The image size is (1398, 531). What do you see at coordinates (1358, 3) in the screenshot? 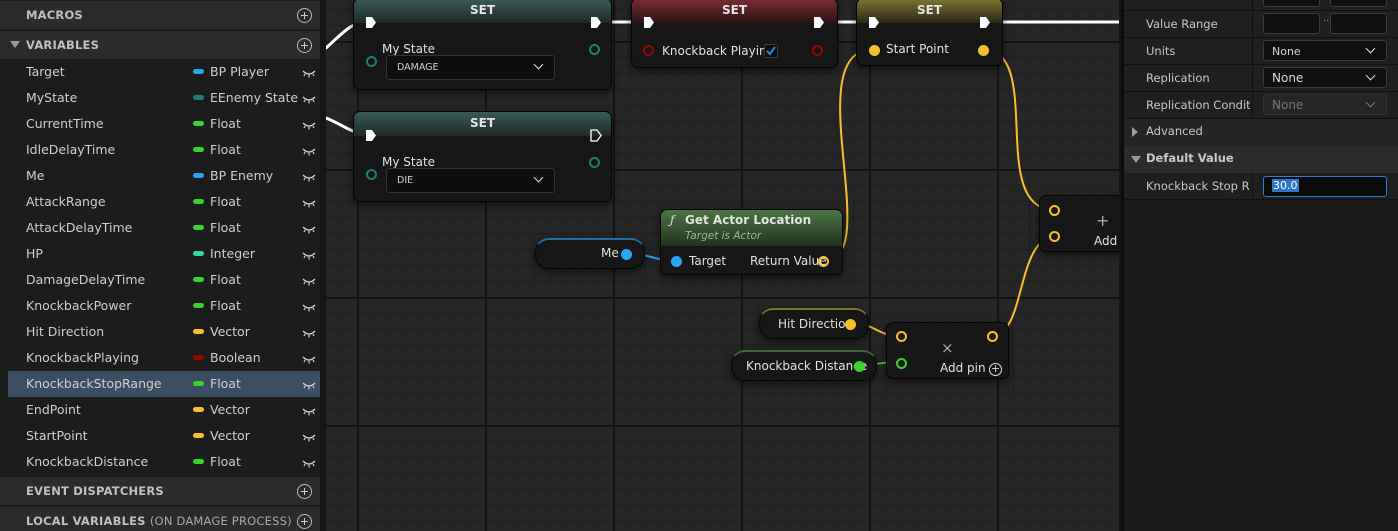
I see `partial-field-max` at bounding box center [1358, 3].